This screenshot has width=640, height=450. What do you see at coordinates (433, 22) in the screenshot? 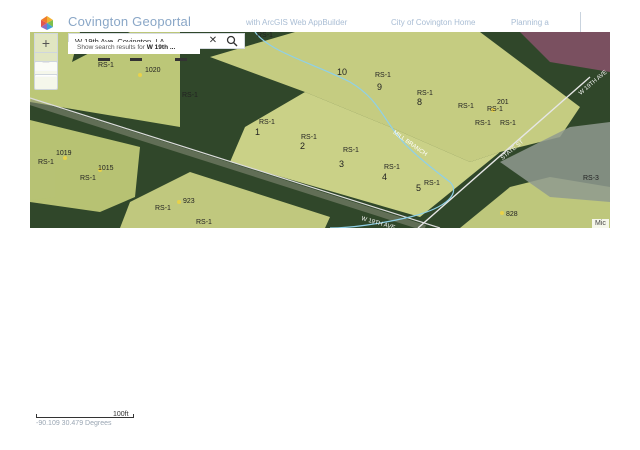
I see `header-link-city-home: City of Covington Home` at bounding box center [433, 22].